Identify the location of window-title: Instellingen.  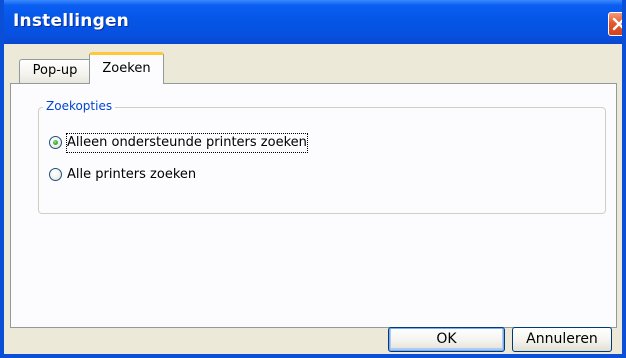
(71, 21).